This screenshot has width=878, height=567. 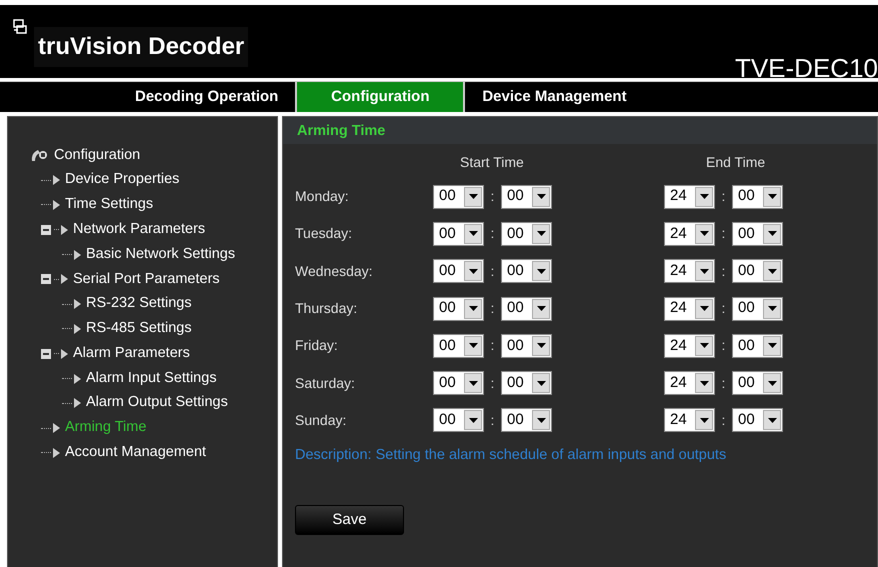 I want to click on column-header: End Time, so click(x=736, y=162).